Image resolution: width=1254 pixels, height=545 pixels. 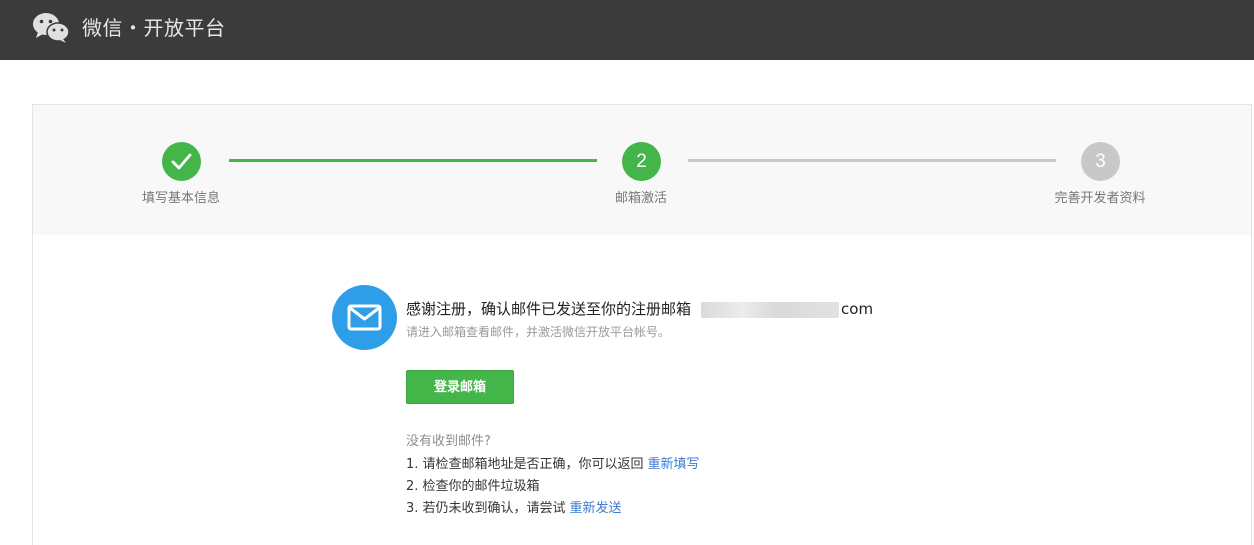 What do you see at coordinates (460, 387) in the screenshot?
I see `login-mailbox-button: 登录邮箱` at bounding box center [460, 387].